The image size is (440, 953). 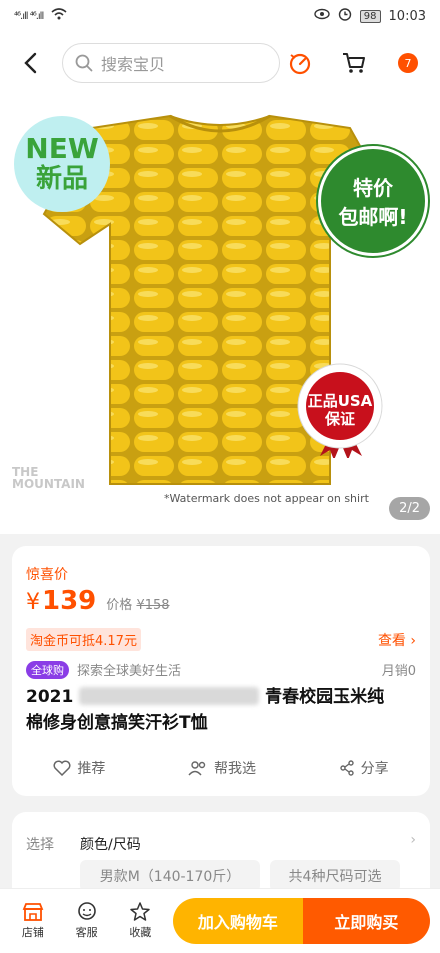 I want to click on product-actions: 推荐 帮我选 分享, so click(x=221, y=768).